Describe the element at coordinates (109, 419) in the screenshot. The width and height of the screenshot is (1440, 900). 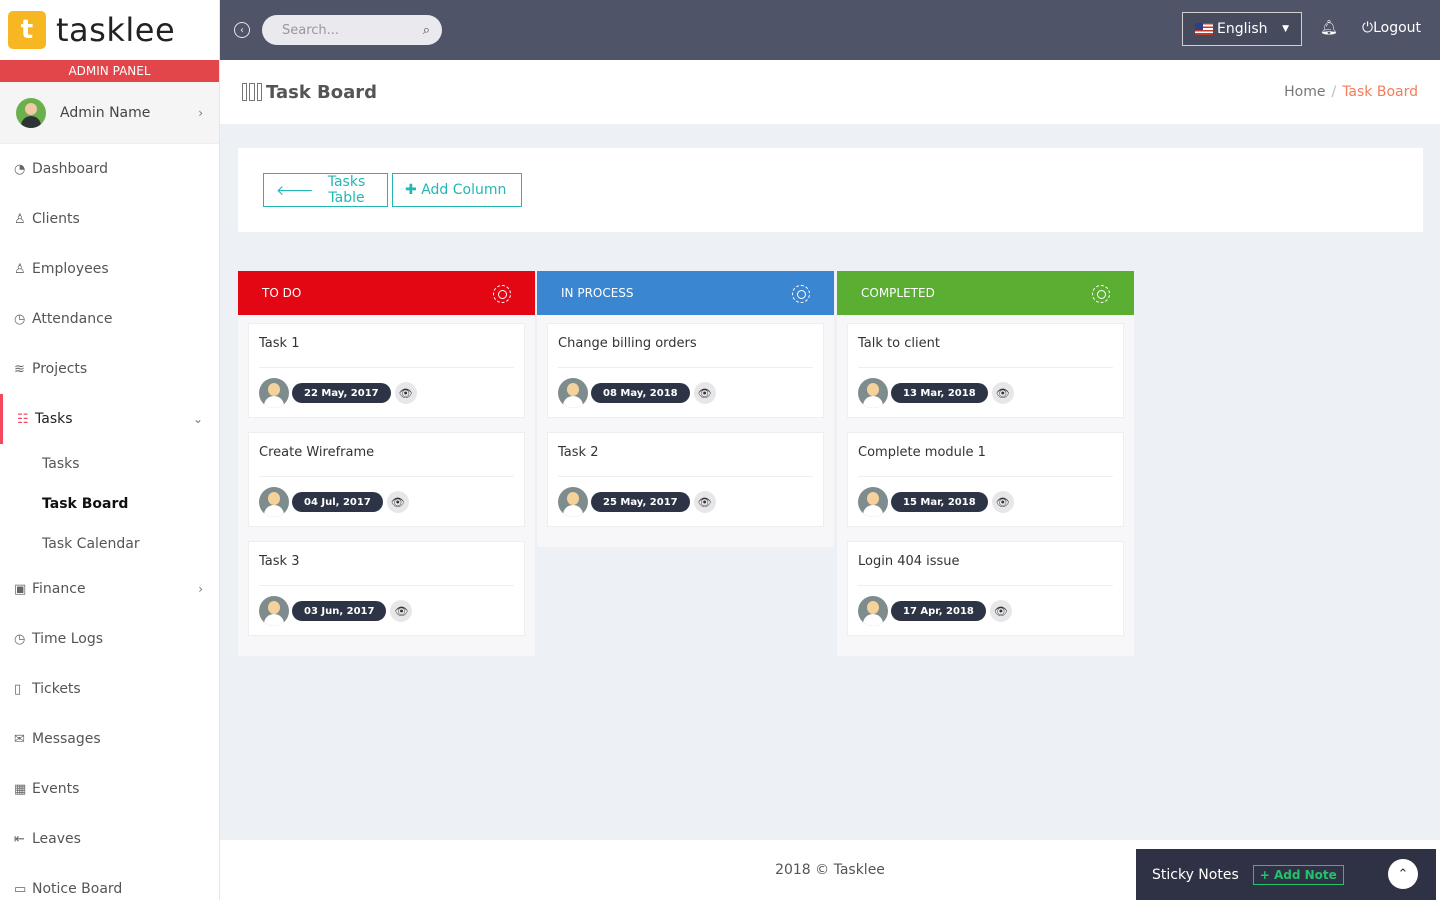
I see `sidebar-item-tasks: ☷ Tasks ⌄` at that location.